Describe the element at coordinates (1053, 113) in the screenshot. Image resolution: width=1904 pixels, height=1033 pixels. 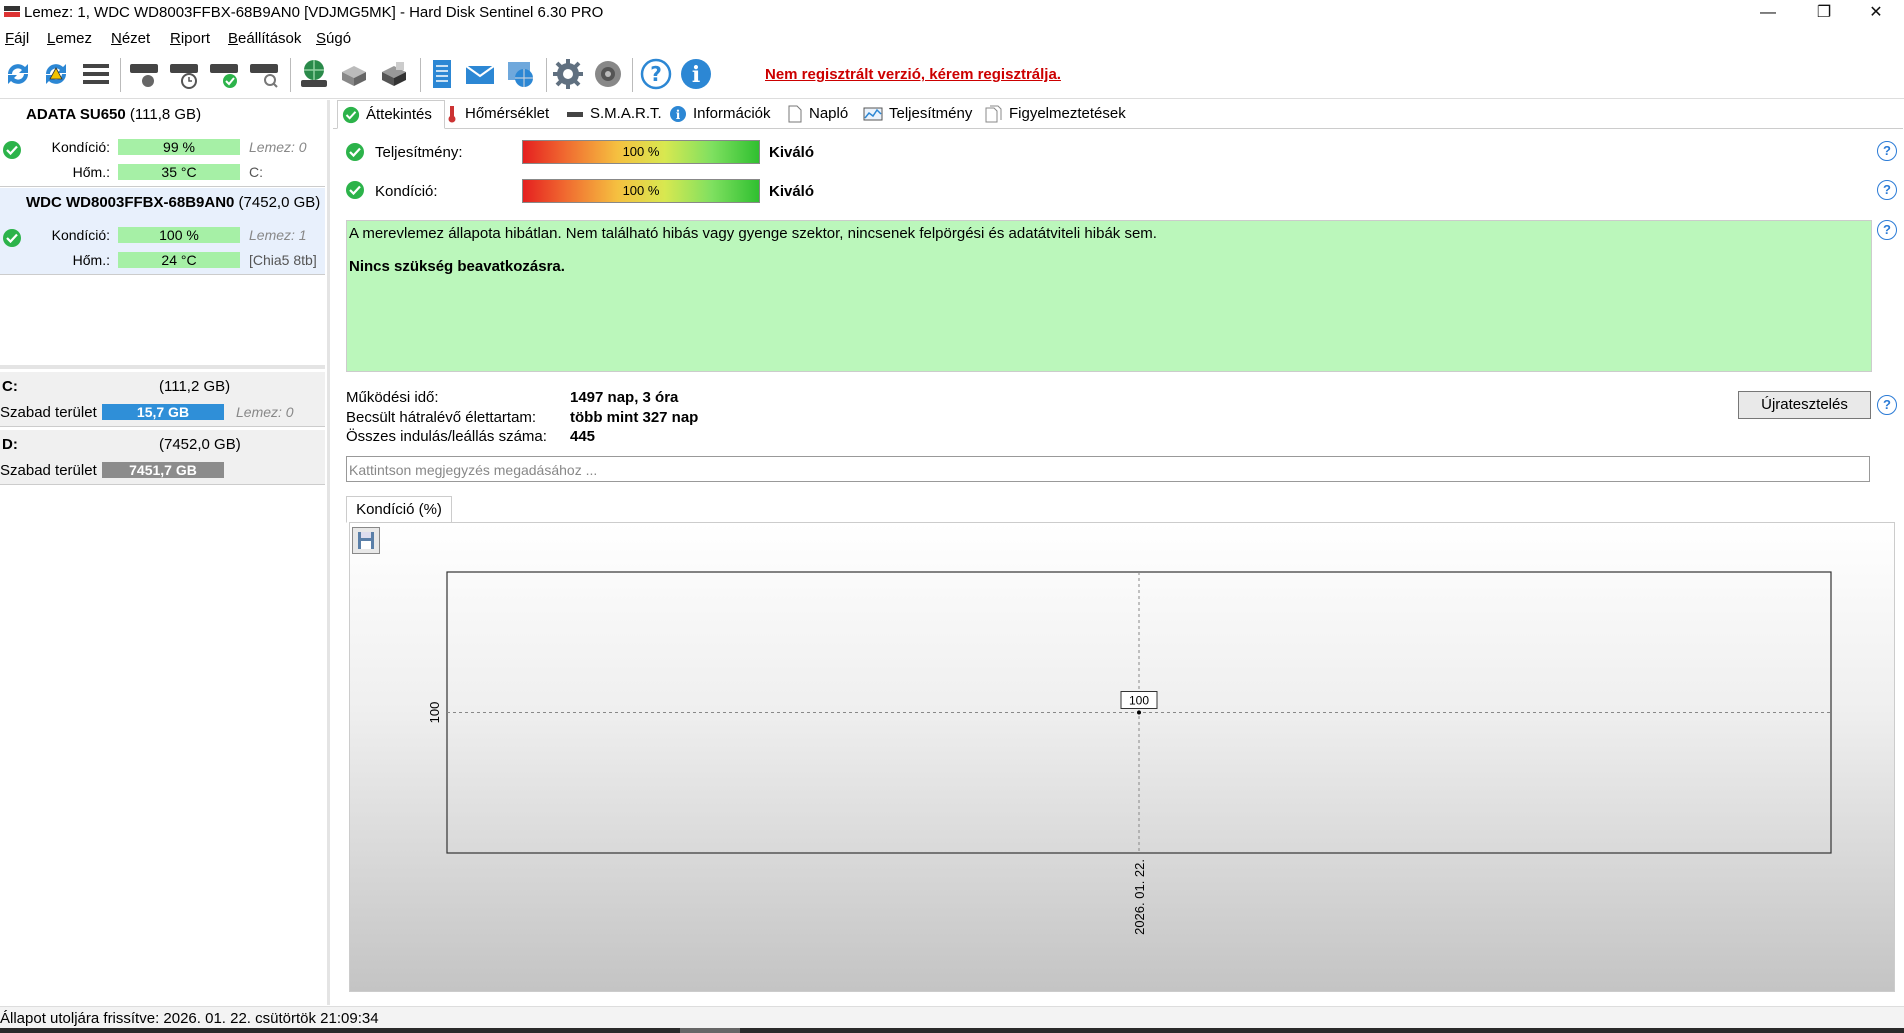
I see `tab-alerts: Figyelmeztetések` at that location.